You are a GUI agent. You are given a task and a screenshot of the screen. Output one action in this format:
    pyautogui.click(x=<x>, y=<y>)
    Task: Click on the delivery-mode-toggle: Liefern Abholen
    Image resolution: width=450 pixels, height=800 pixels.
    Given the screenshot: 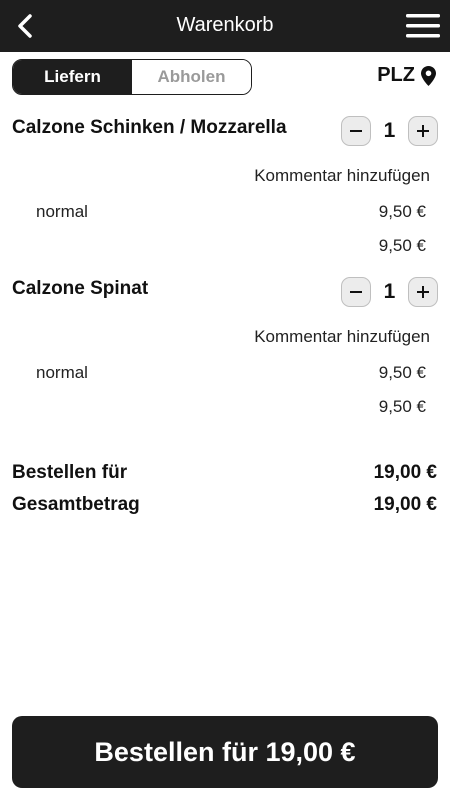 What is the action you would take?
    pyautogui.click(x=132, y=77)
    